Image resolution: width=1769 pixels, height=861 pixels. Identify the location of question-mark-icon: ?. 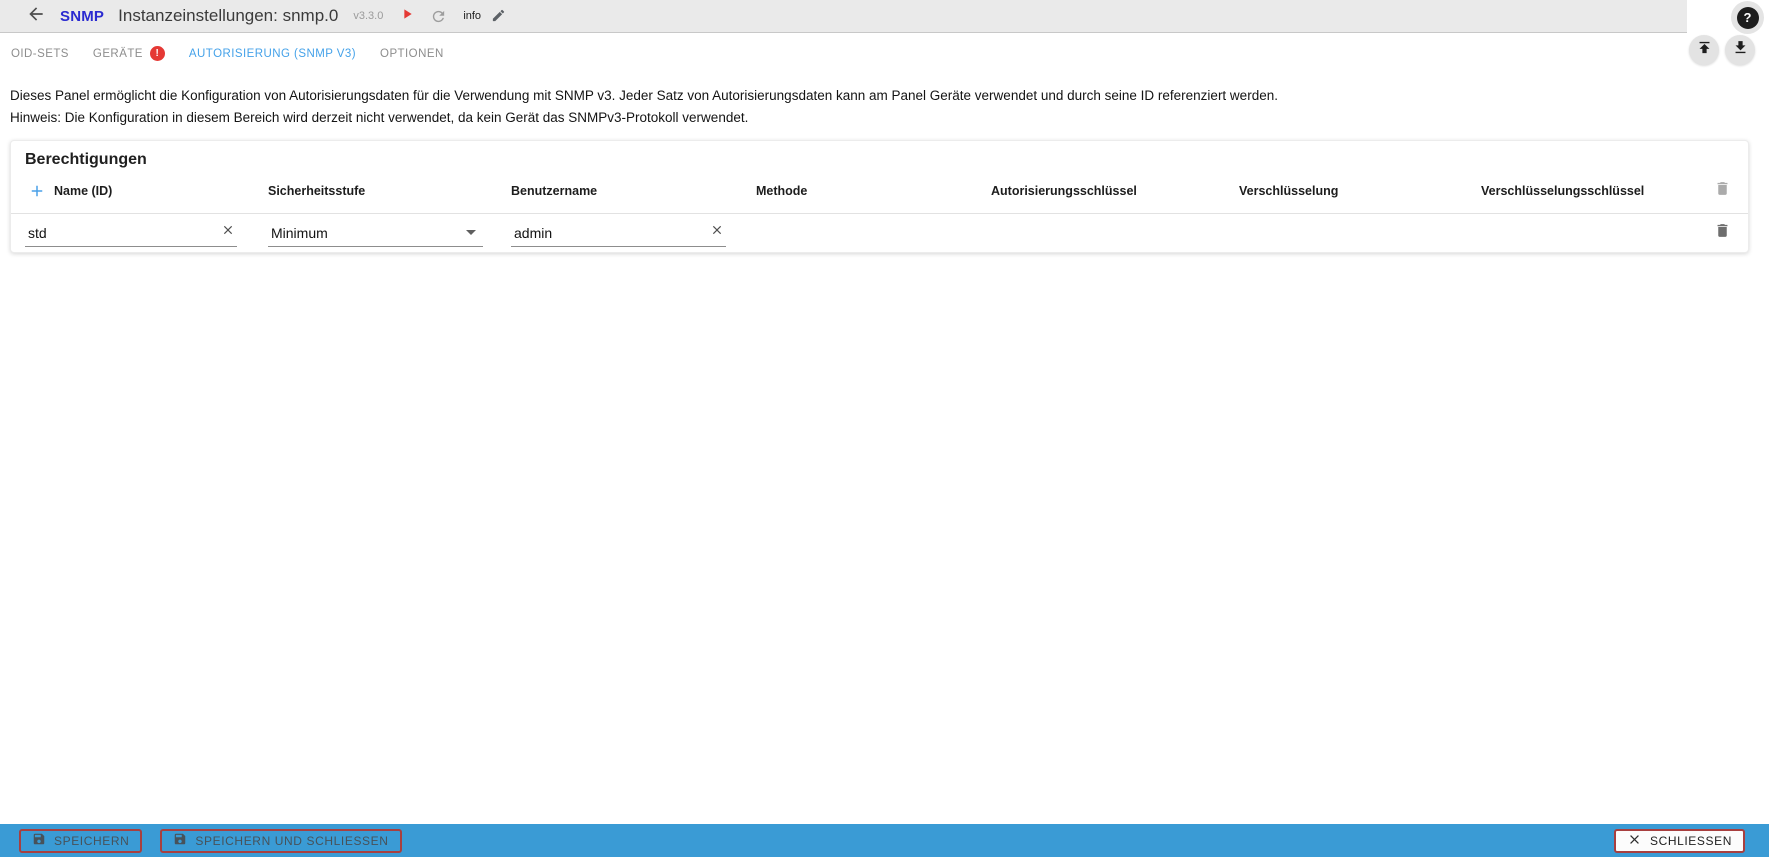
(1747, 17).